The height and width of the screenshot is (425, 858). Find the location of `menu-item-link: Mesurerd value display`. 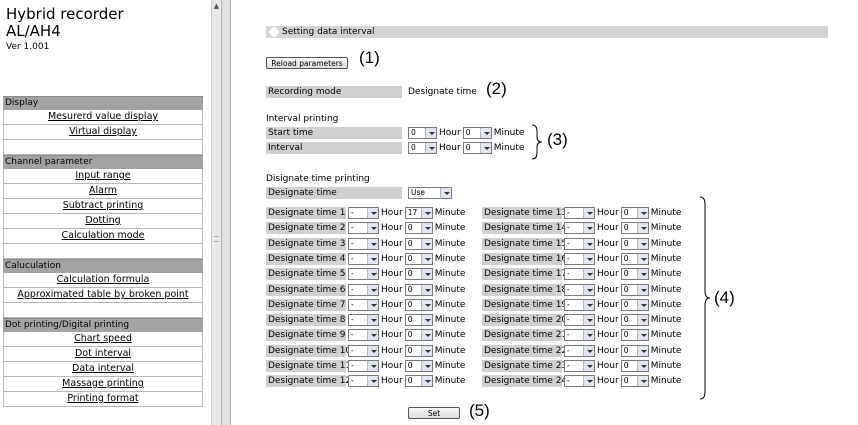

menu-item-link: Mesurerd value display is located at coordinates (103, 117).